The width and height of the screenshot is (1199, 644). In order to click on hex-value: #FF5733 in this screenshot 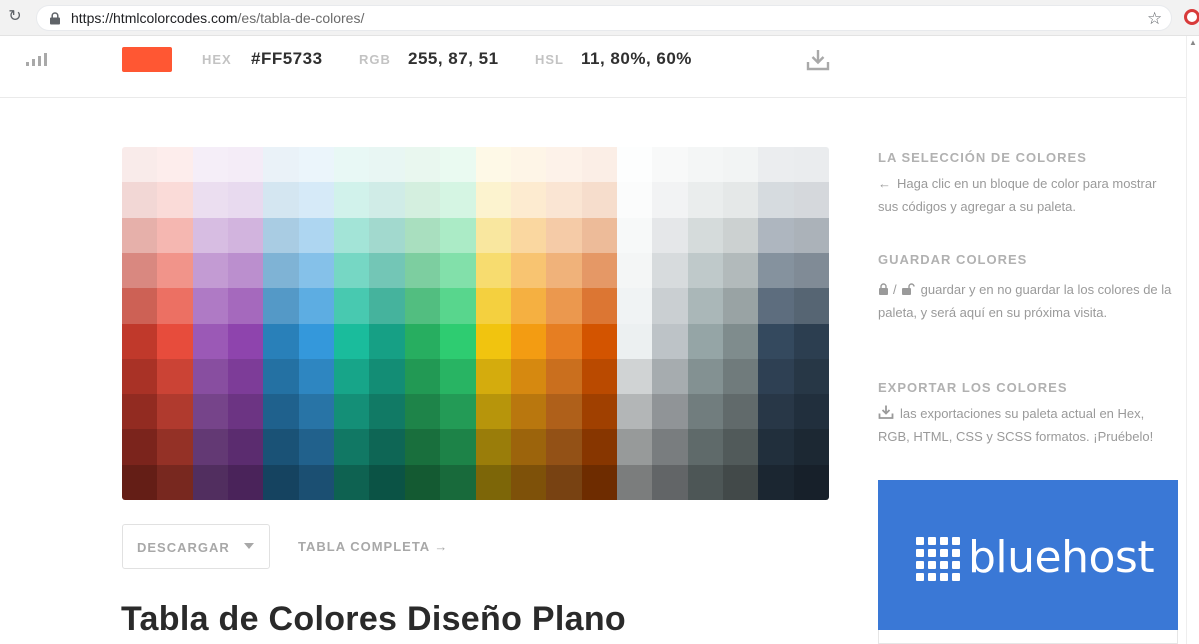, I will do `click(287, 59)`.